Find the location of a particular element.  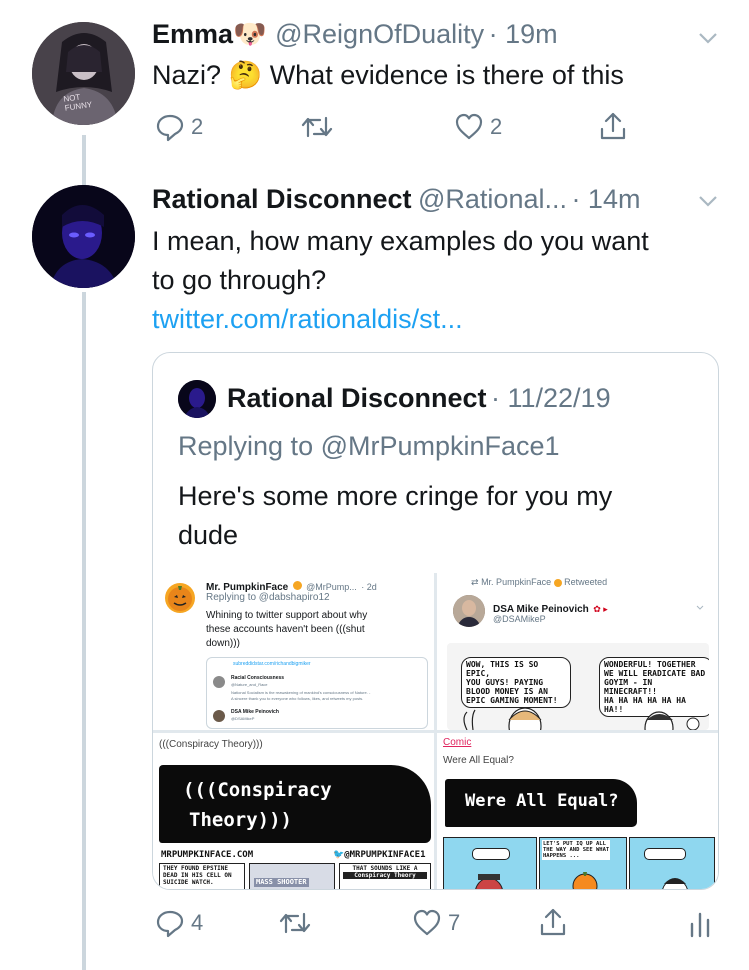

reply-count: 4 is located at coordinates (197, 922).